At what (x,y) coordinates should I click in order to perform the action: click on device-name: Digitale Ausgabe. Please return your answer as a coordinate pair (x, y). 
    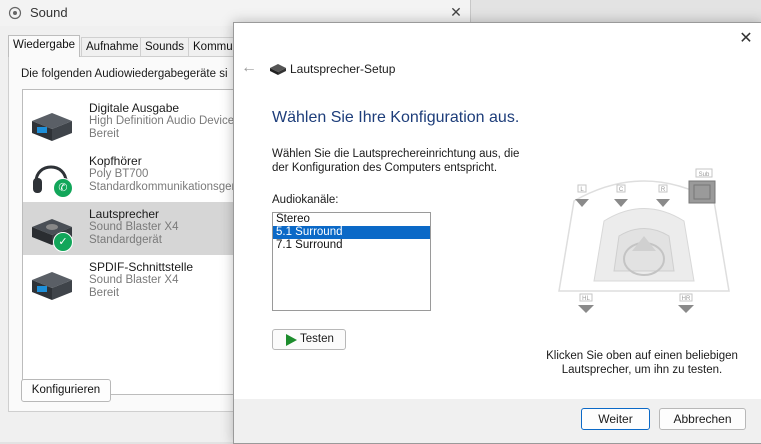
    Looking at the image, I should click on (134, 108).